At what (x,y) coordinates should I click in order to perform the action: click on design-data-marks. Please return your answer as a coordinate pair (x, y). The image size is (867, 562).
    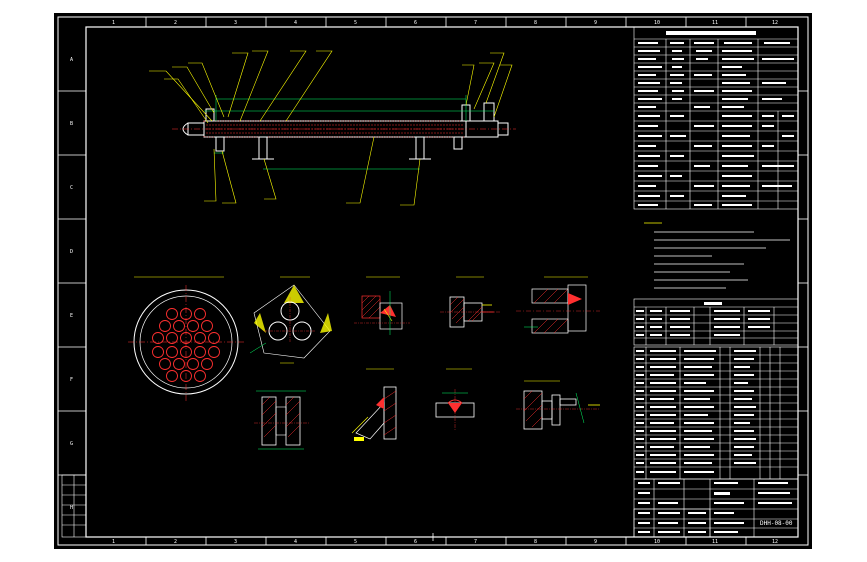
    Looking at the image, I should click on (716, 118).